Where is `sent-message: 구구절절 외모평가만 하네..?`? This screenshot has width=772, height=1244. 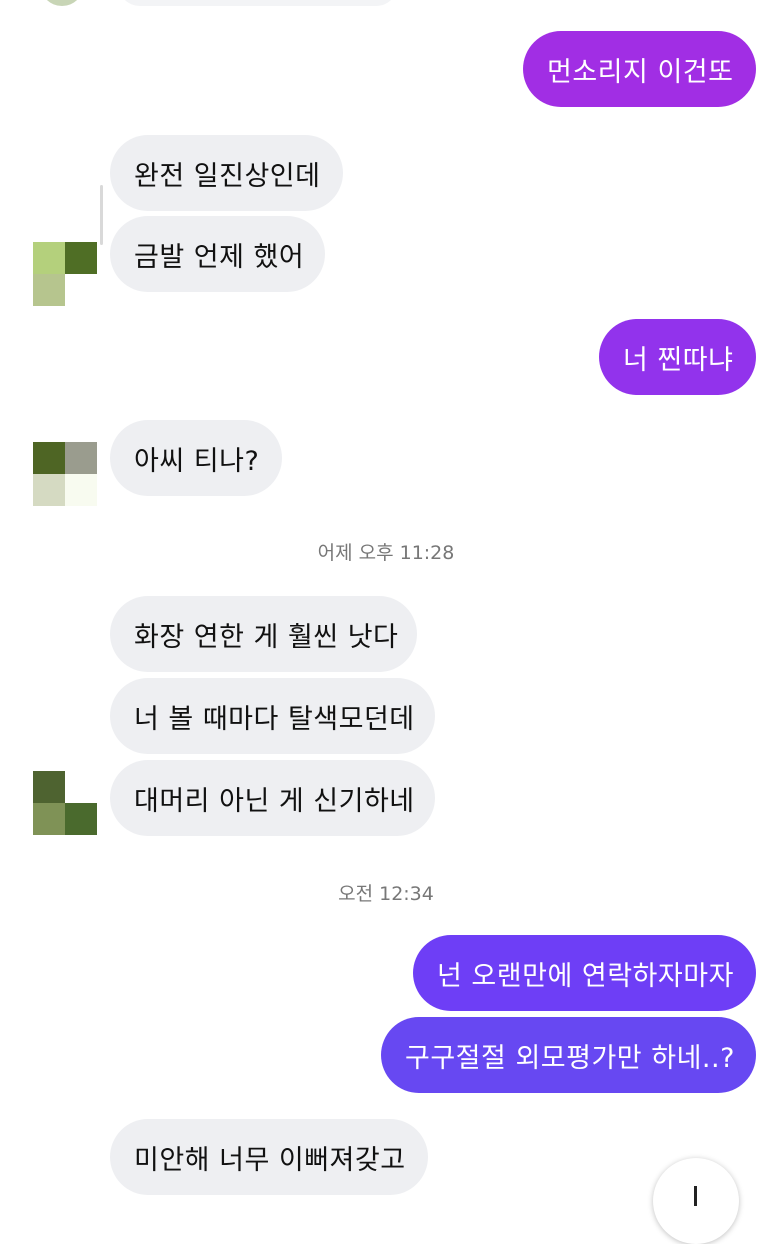
sent-message: 구구절절 외모평가만 하네..? is located at coordinates (568, 1055).